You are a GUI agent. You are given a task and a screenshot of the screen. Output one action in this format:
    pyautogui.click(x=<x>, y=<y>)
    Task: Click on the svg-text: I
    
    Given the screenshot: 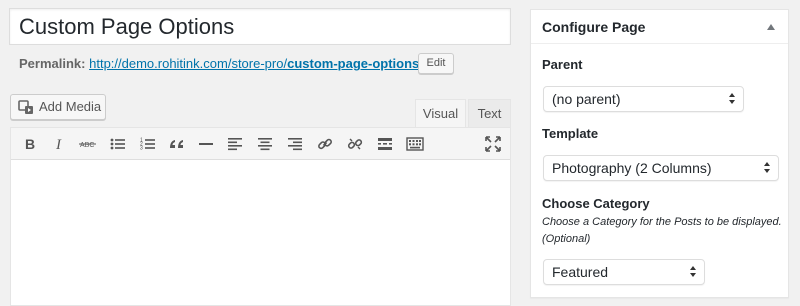 What is the action you would take?
    pyautogui.click(x=58, y=144)
    